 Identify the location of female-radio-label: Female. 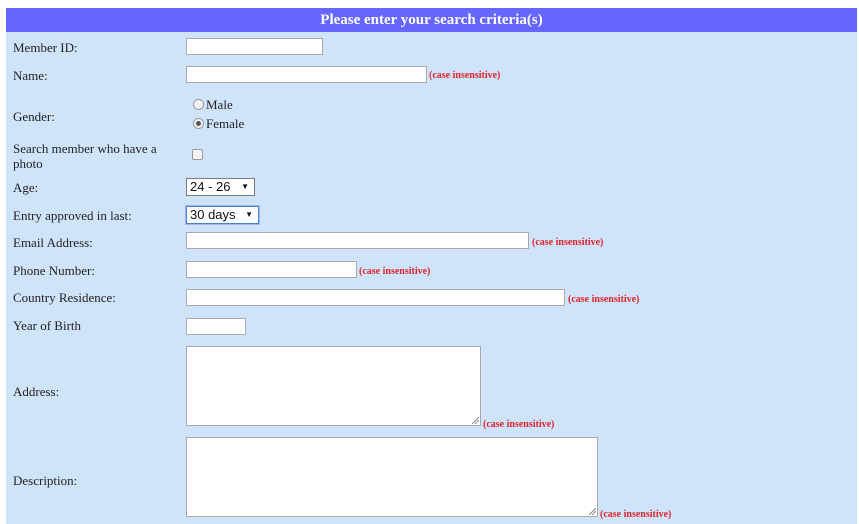
(225, 123).